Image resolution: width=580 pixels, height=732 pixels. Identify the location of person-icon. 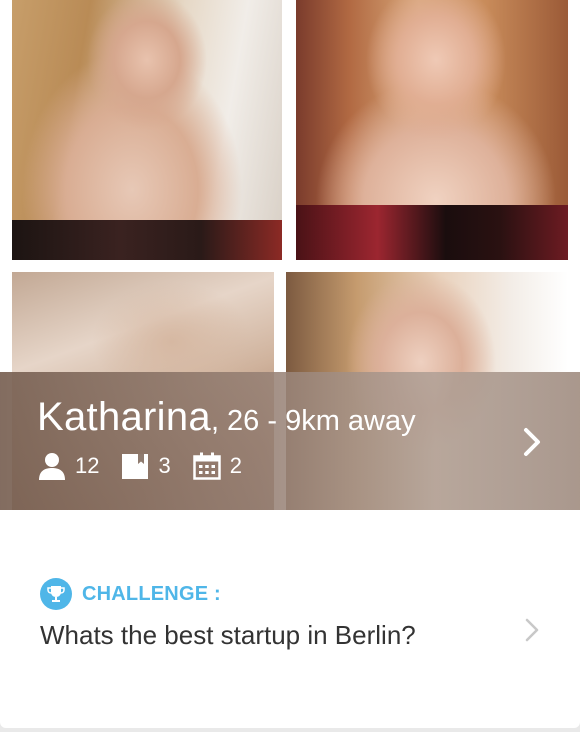
(52, 466).